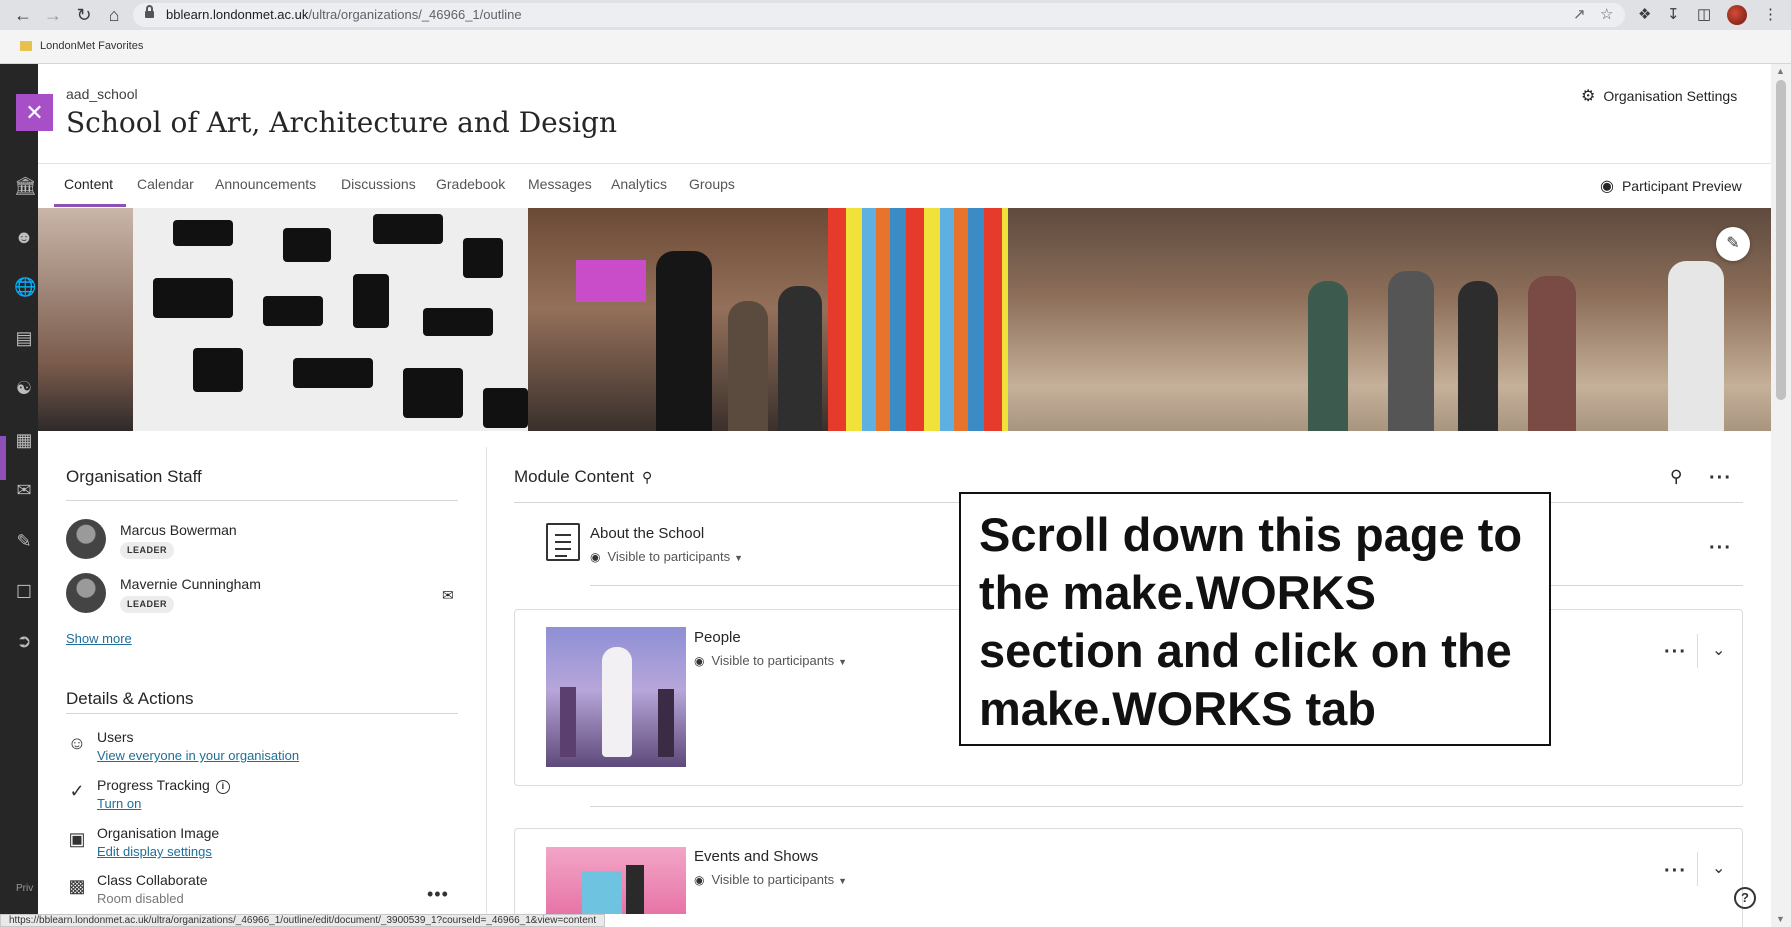 This screenshot has height=927, width=1791. Describe the element at coordinates (53, 15) in the screenshot. I see `forward-icon: →` at that location.